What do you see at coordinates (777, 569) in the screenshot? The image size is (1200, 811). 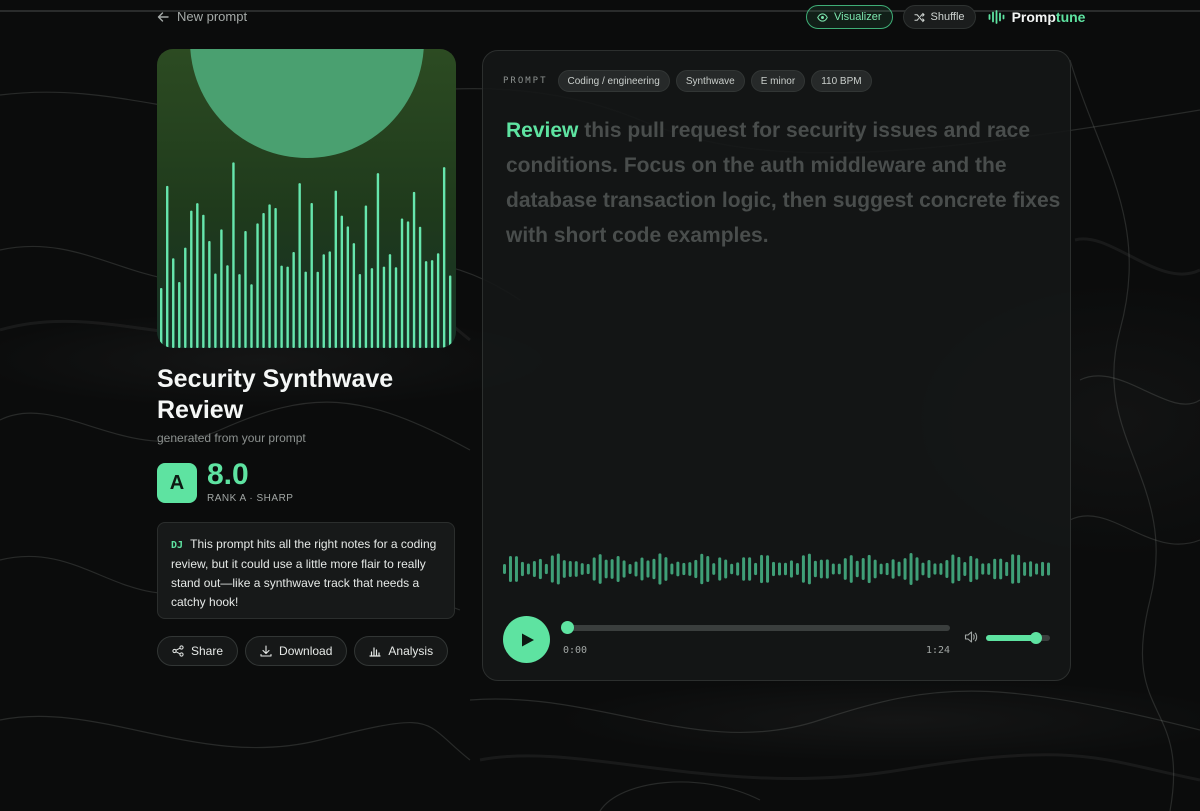 I see `audio-waveform` at bounding box center [777, 569].